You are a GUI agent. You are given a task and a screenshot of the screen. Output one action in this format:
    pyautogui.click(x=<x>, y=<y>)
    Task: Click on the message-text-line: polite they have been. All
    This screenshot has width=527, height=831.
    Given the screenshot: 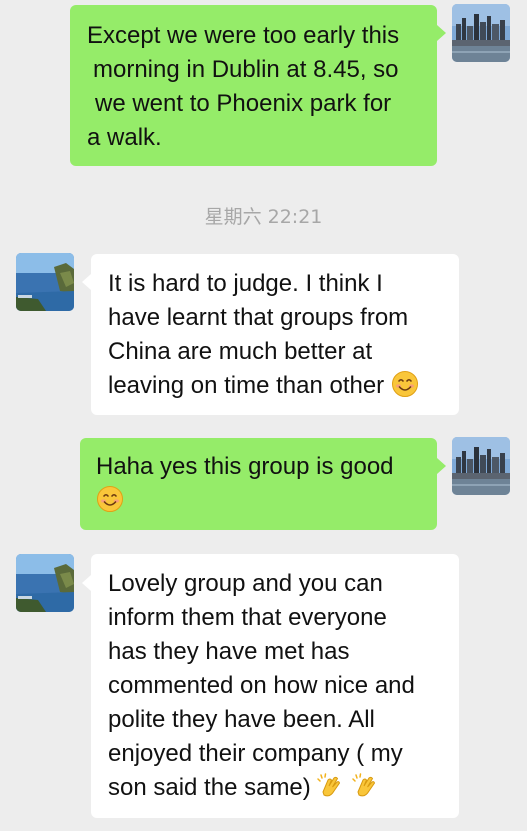 What is the action you would take?
    pyautogui.click(x=241, y=719)
    